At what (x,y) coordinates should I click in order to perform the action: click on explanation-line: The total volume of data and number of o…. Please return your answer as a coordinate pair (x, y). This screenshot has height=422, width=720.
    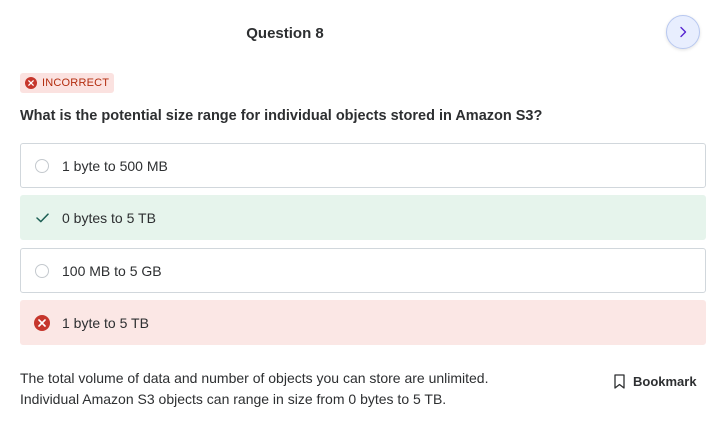
    Looking at the image, I should click on (254, 378).